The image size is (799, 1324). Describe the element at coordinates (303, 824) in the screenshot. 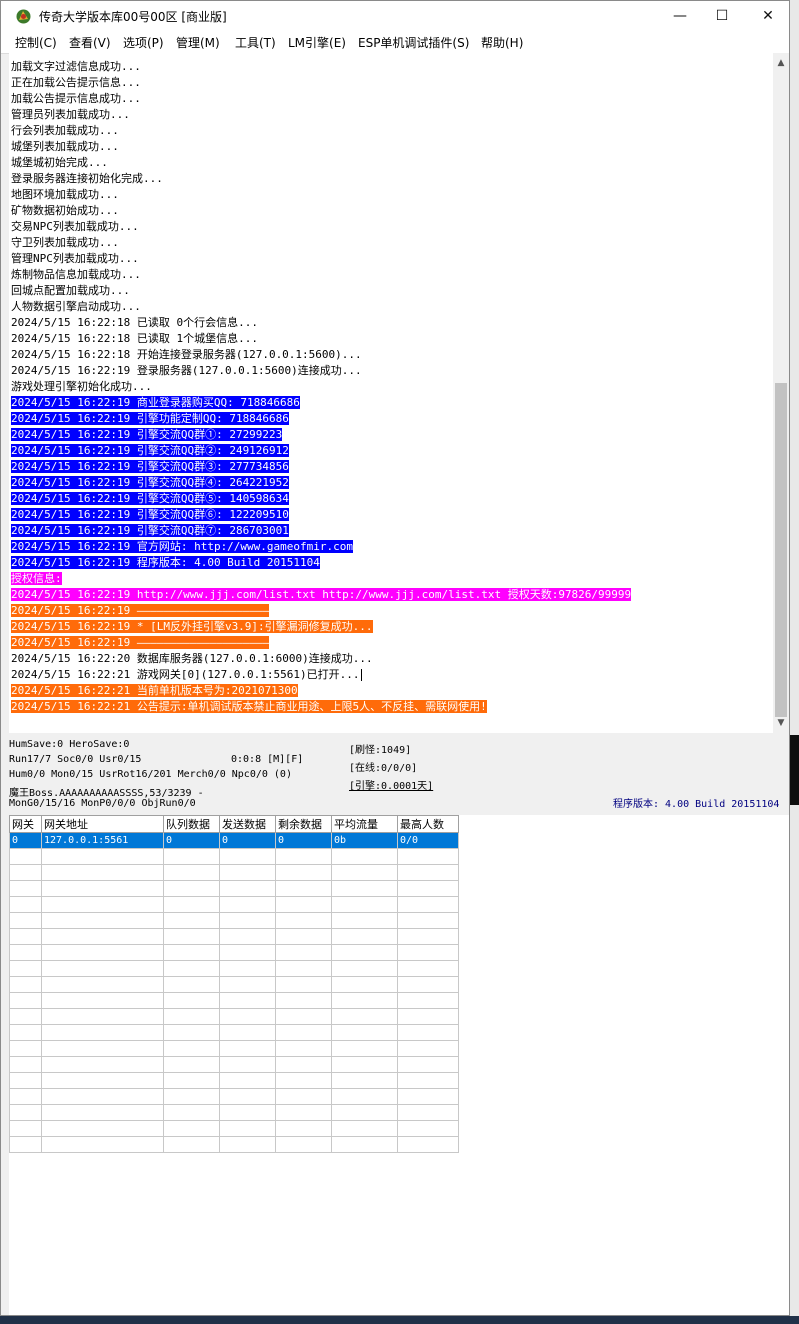

I see `col-header-remaining: 剩余数据` at that location.